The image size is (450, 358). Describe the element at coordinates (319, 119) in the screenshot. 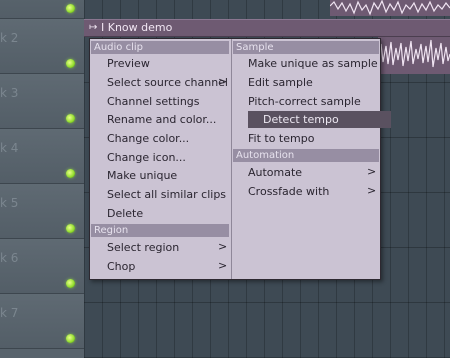

I see `menu-item-detect-tempo: Detect tempo` at that location.